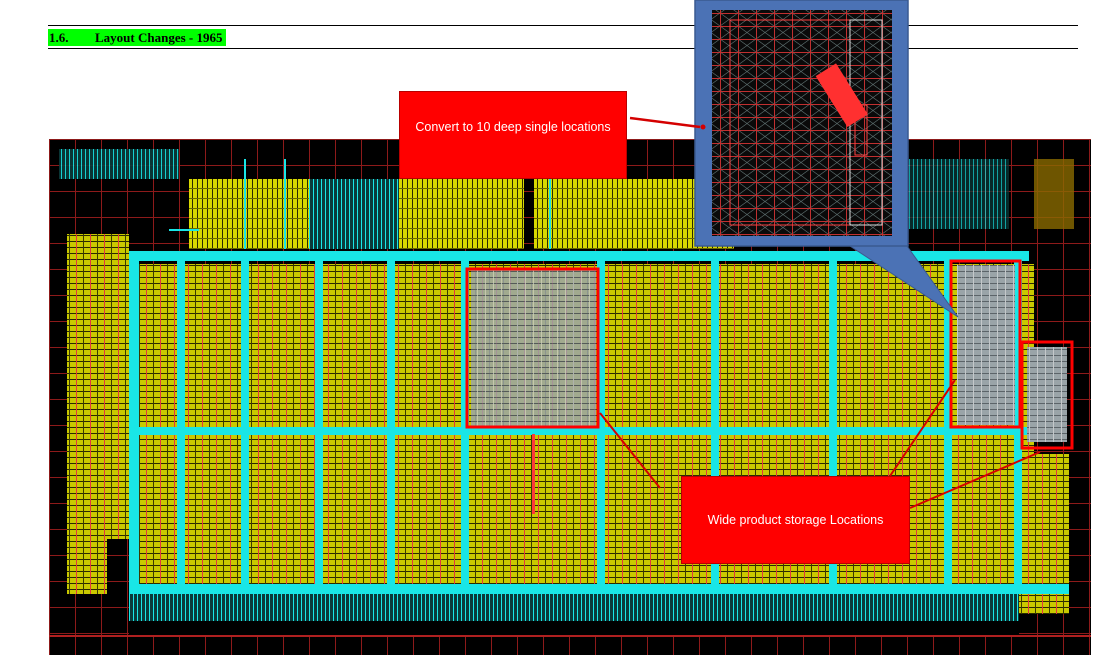 Image resolution: width=1093 pixels, height=656 pixels. Describe the element at coordinates (570, 619) in the screenshot. I see `dock-strip` at that location.